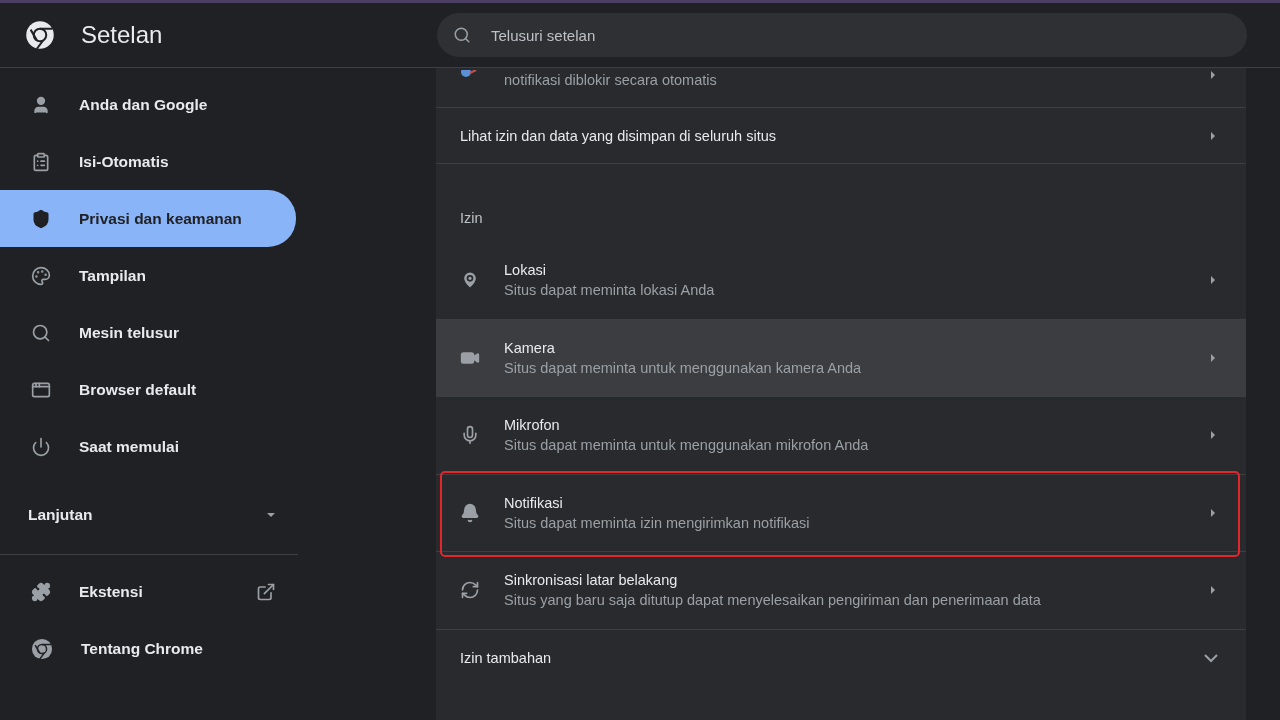 The width and height of the screenshot is (1280, 720). I want to click on row-subtitle: notifikasi diblokir secara otomatis, so click(611, 80).